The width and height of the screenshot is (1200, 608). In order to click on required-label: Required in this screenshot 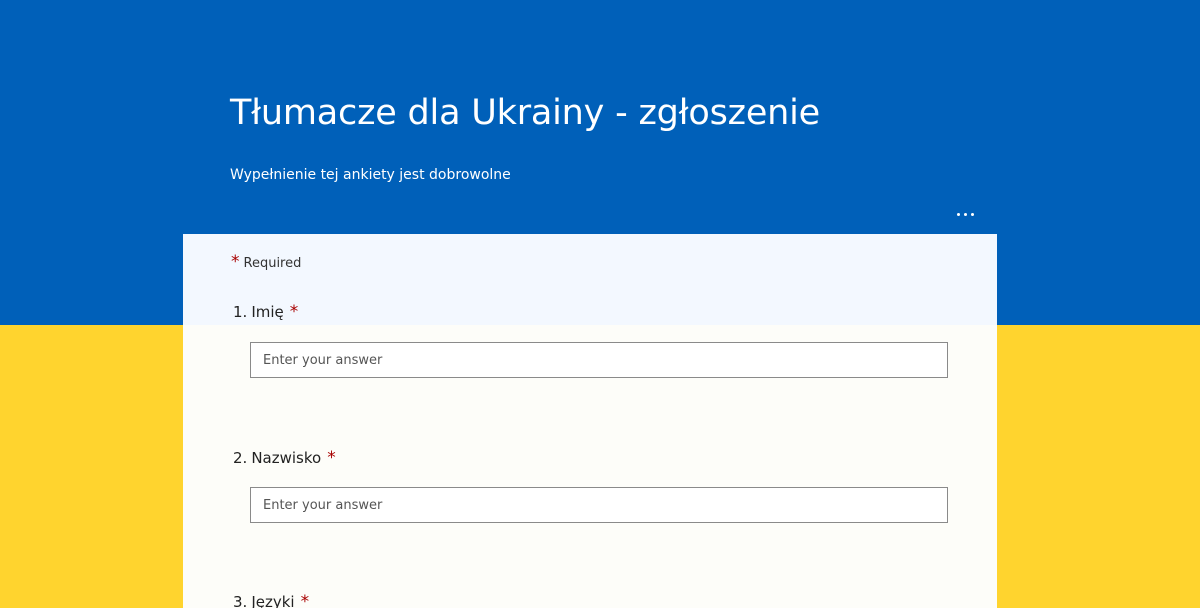, I will do `click(272, 263)`.